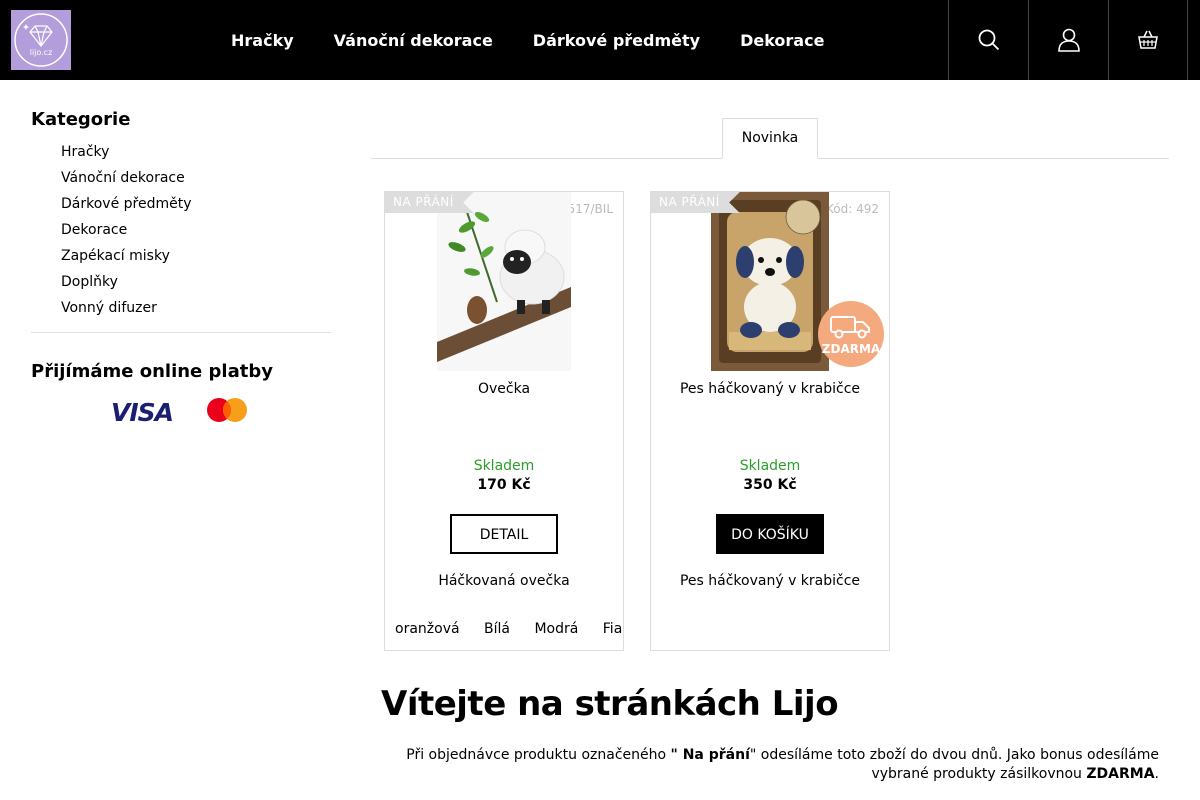  What do you see at coordinates (81, 119) in the screenshot?
I see `categories-heading: Kategorie` at bounding box center [81, 119].